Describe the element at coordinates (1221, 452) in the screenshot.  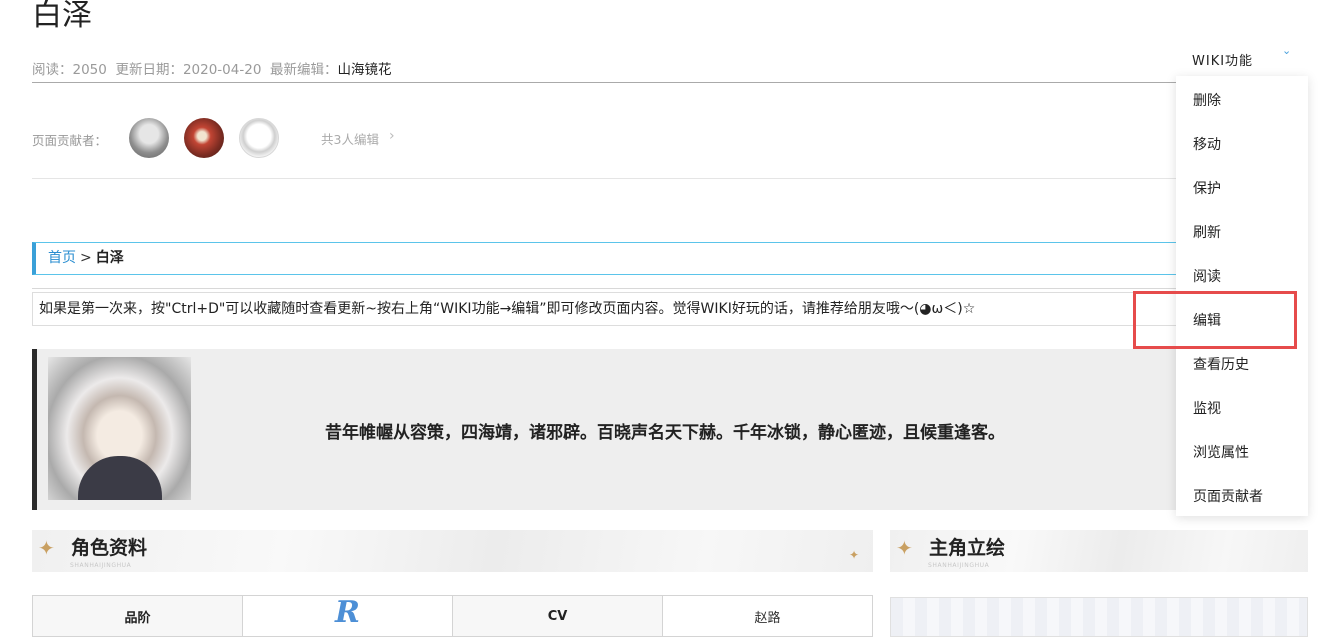
I see `menu-item-properties: 浏览属性` at that location.